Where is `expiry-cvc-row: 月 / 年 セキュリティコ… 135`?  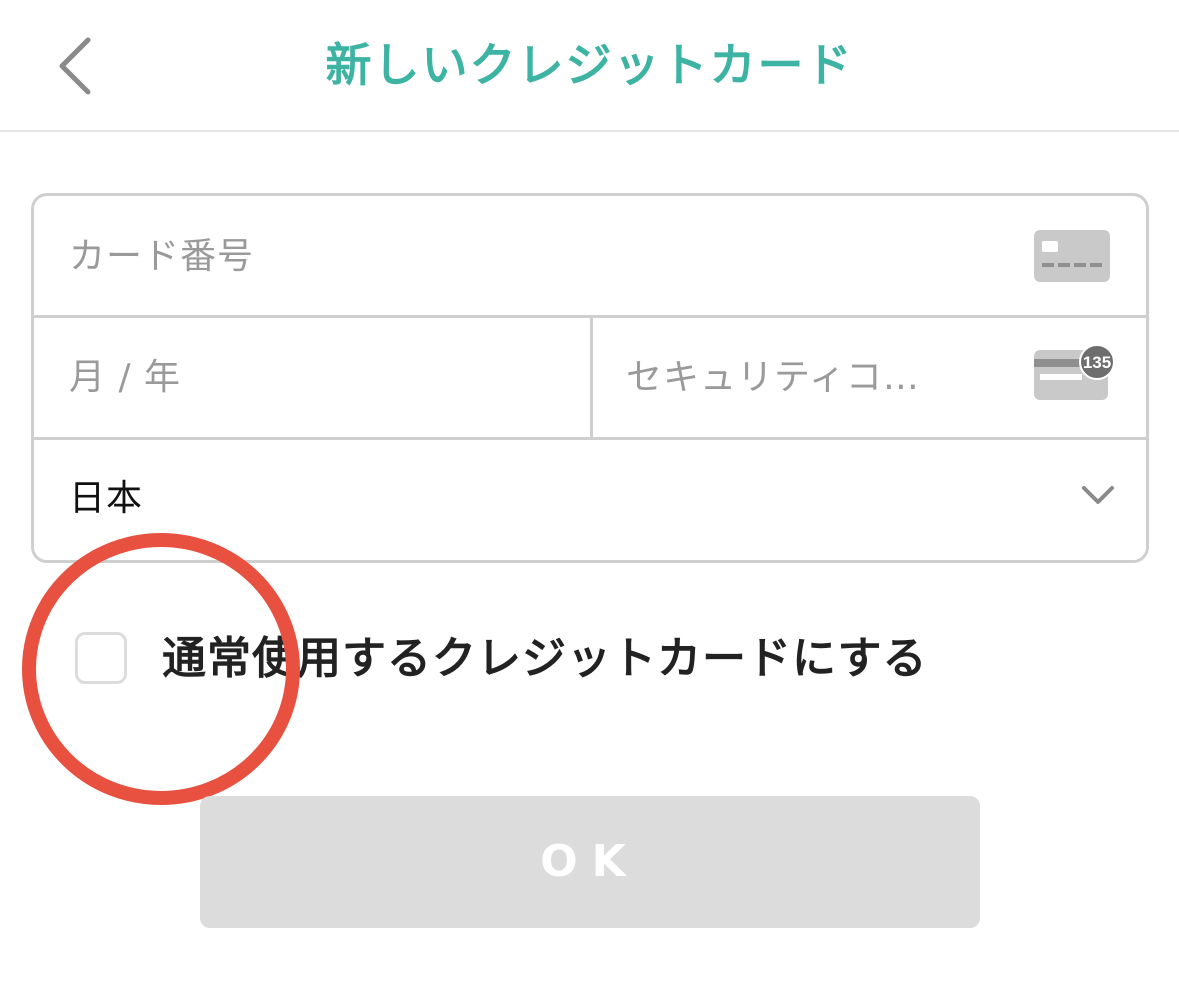 expiry-cvc-row: 月 / 年 セキュリティコ… 135 is located at coordinates (590, 379).